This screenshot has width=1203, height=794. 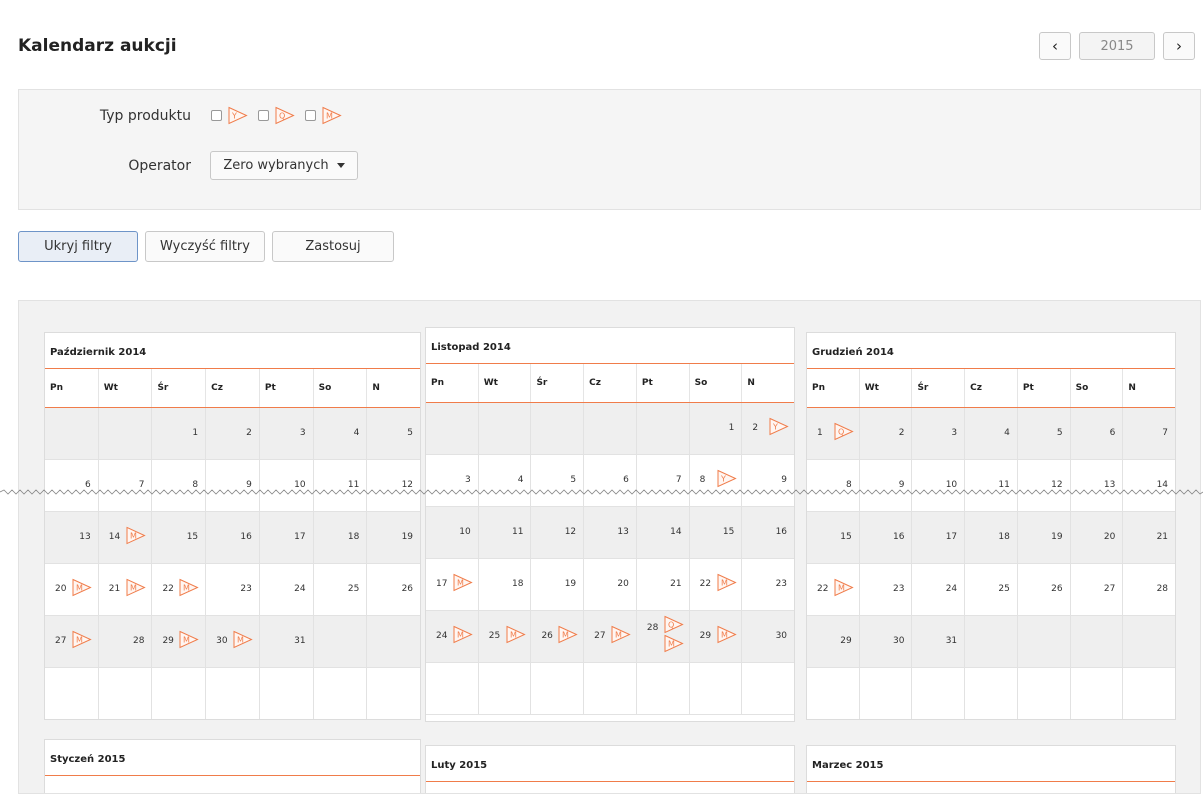 What do you see at coordinates (126, 537) in the screenshot?
I see `day-cell: 14 M` at bounding box center [126, 537].